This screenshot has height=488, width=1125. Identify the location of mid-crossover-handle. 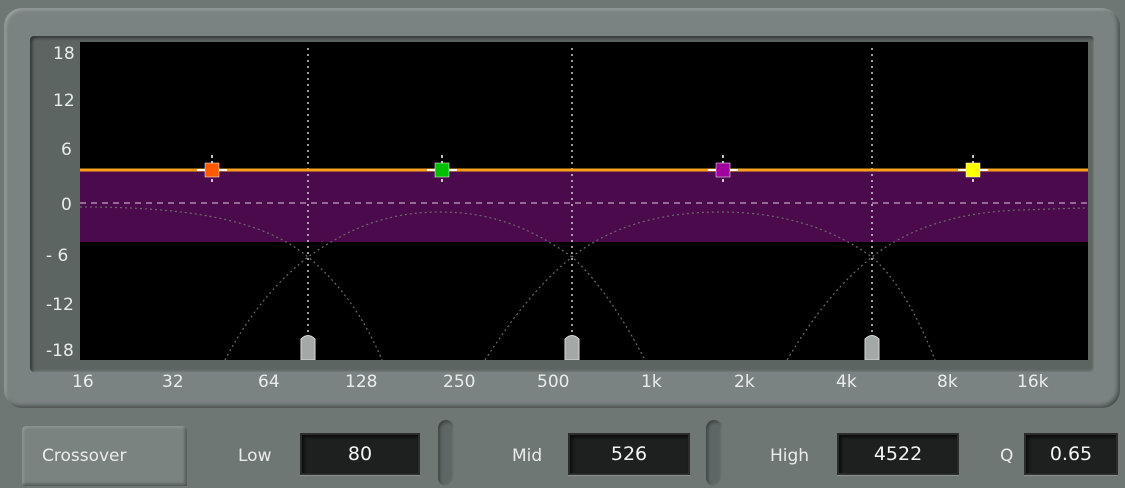
(572, 348).